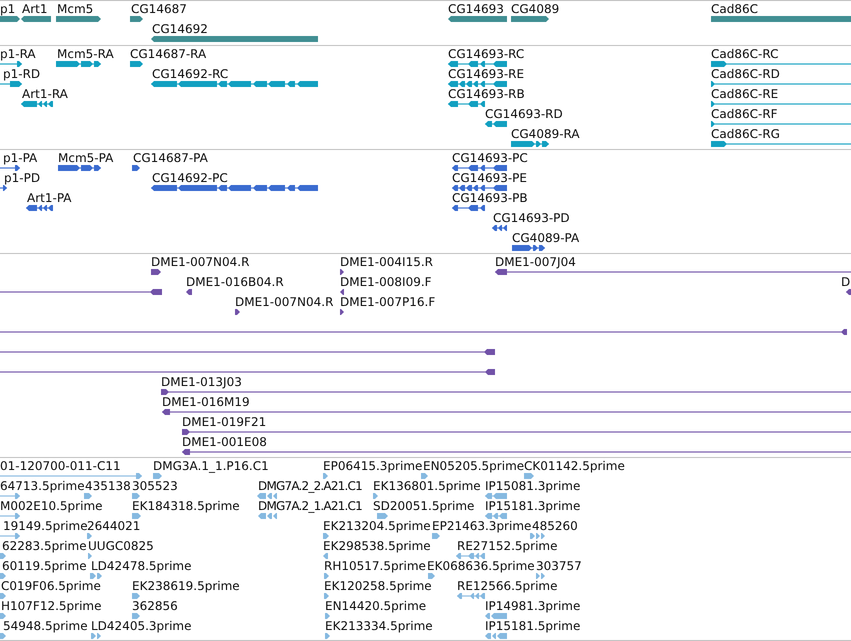 The width and height of the screenshot is (851, 641). Describe the element at coordinates (372, 466) in the screenshot. I see `est-label: EP06415.3prime` at that location.